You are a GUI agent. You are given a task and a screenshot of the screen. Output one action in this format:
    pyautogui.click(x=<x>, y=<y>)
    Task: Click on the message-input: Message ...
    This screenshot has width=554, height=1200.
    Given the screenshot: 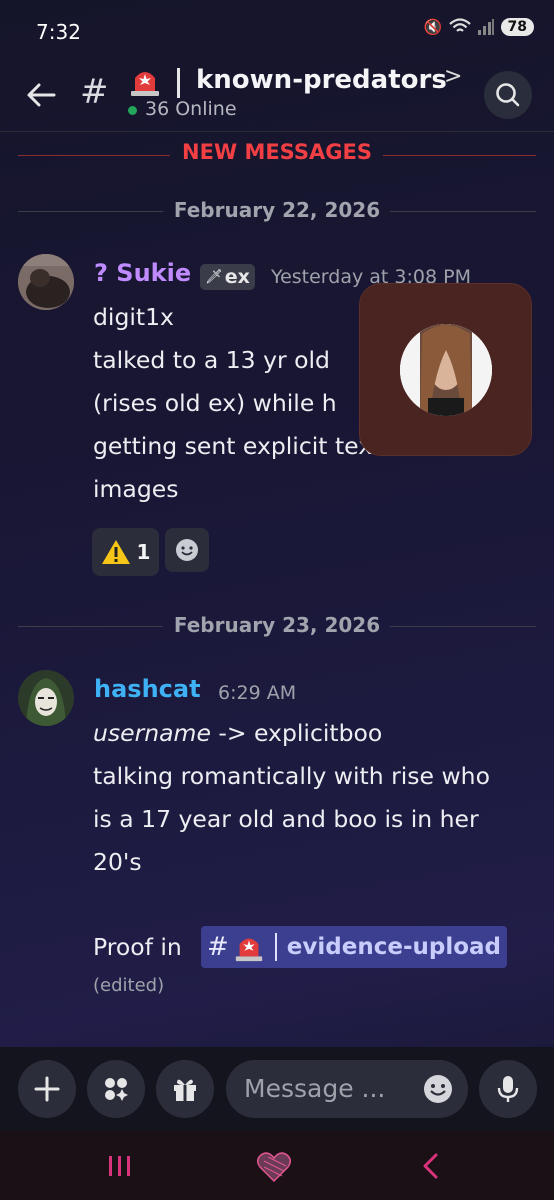 What is the action you would take?
    pyautogui.click(x=347, y=1089)
    